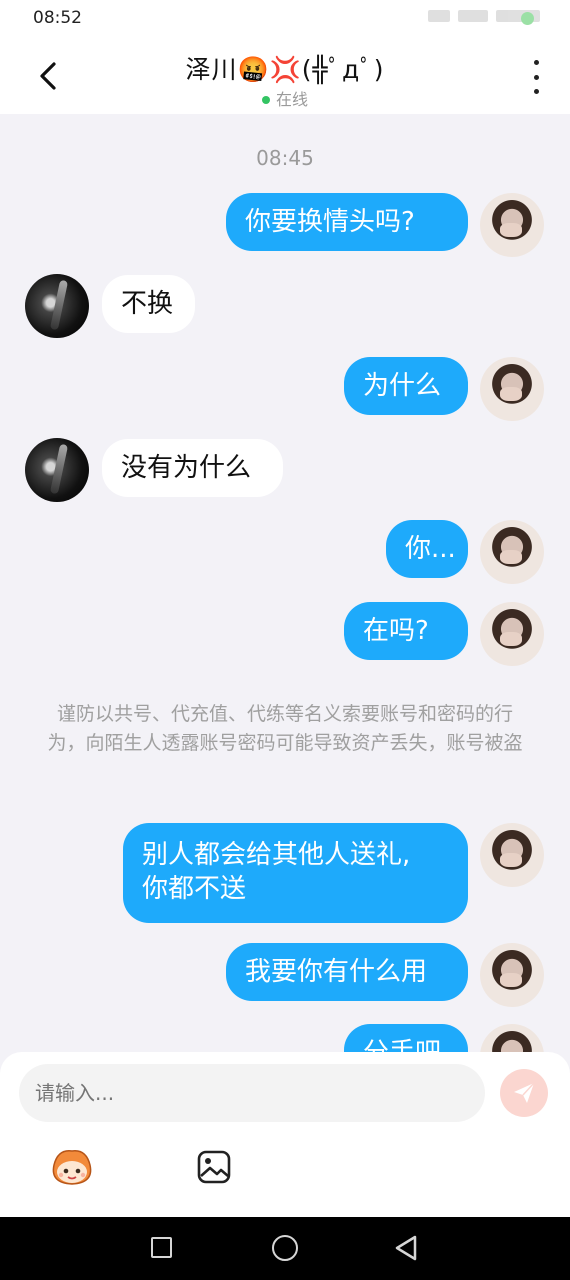  Describe the element at coordinates (285, 19) in the screenshot. I see `status-bar: 08:52` at that location.